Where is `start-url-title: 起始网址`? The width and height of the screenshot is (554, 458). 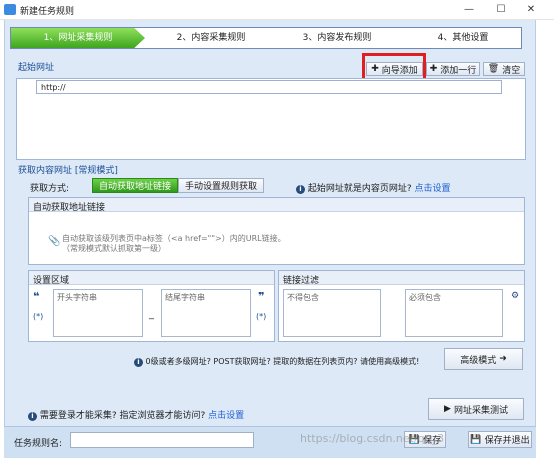
start-url-title: 起始网址 is located at coordinates (36, 68).